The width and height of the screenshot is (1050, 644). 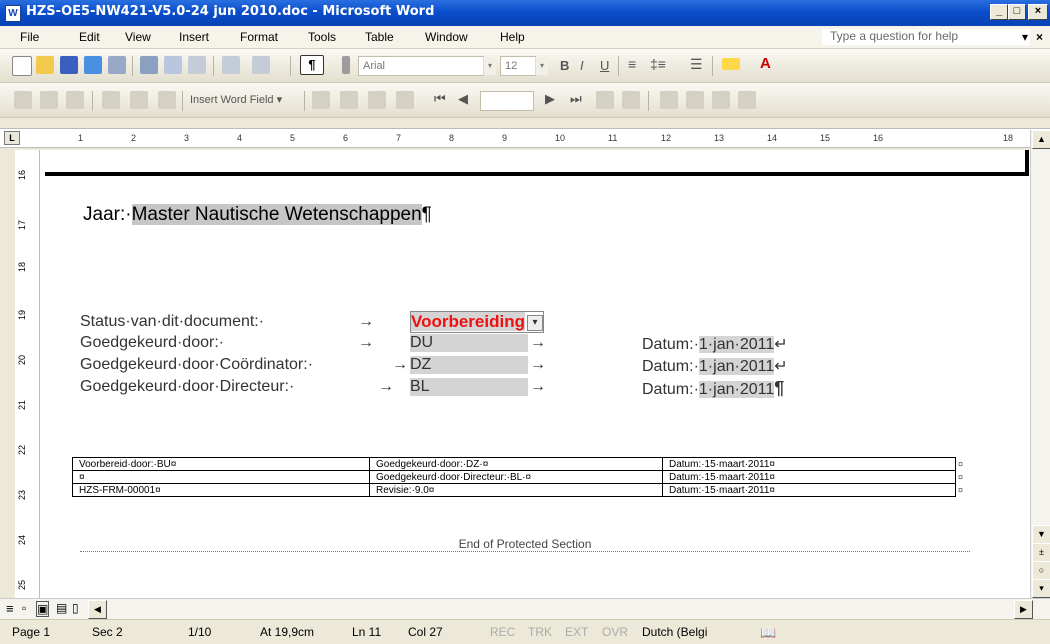 What do you see at coordinates (24, 608) in the screenshot?
I see `web-layout-icon: ▫` at bounding box center [24, 608].